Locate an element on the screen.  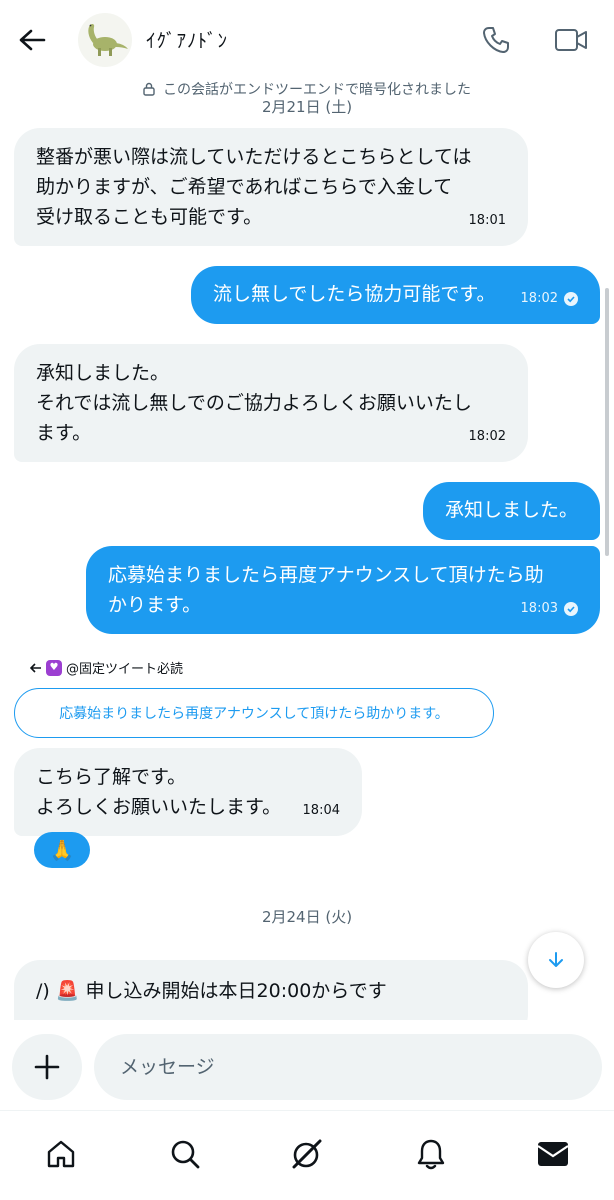
heart-icon: ♥ is located at coordinates (54, 667).